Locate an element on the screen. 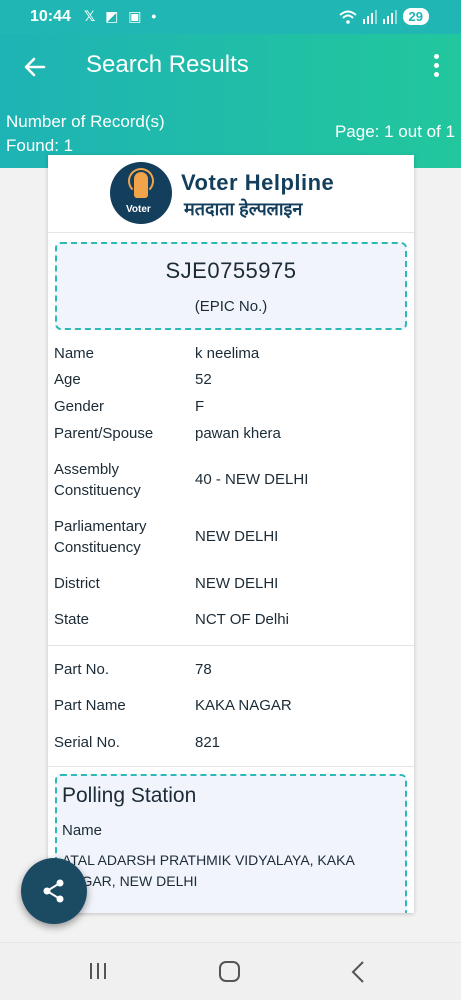  home-button is located at coordinates (229, 971).